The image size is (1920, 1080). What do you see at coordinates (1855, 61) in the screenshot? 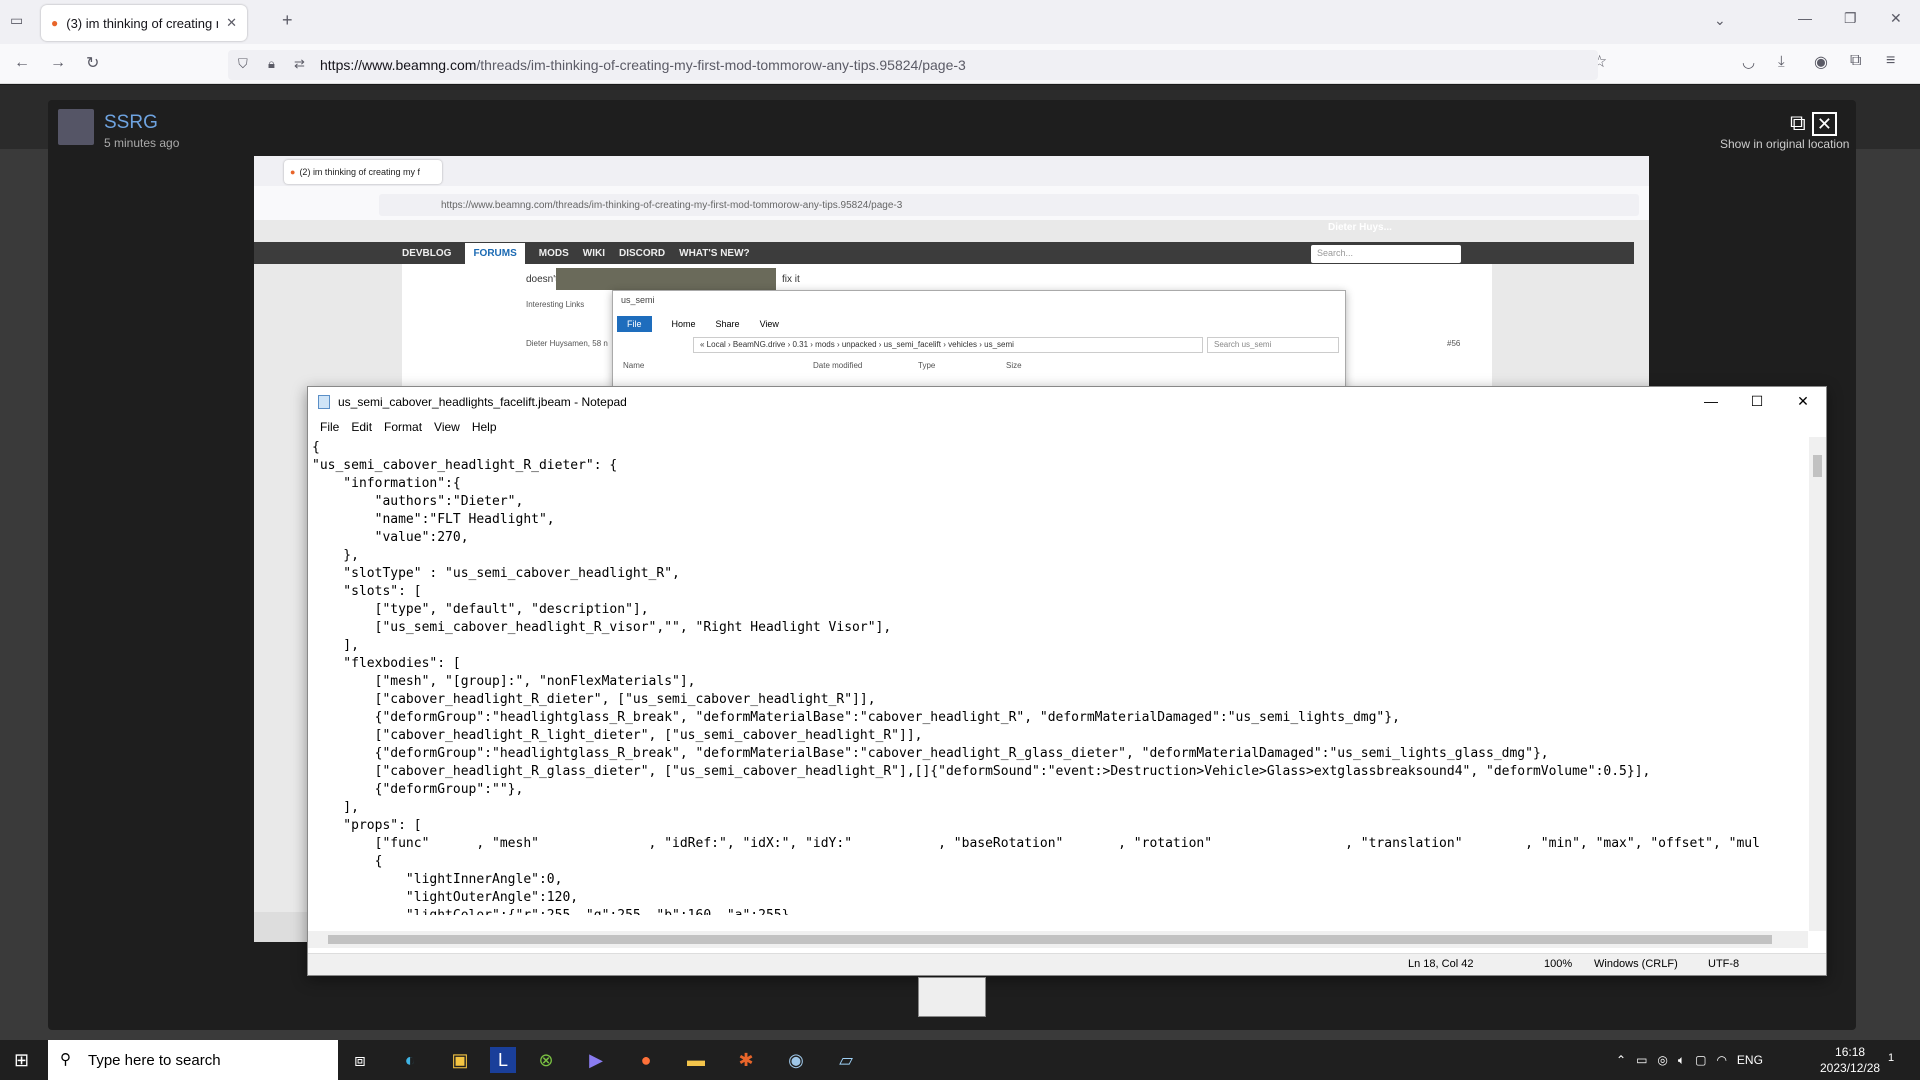
I see `extensions-icon: ⧉` at bounding box center [1855, 61].